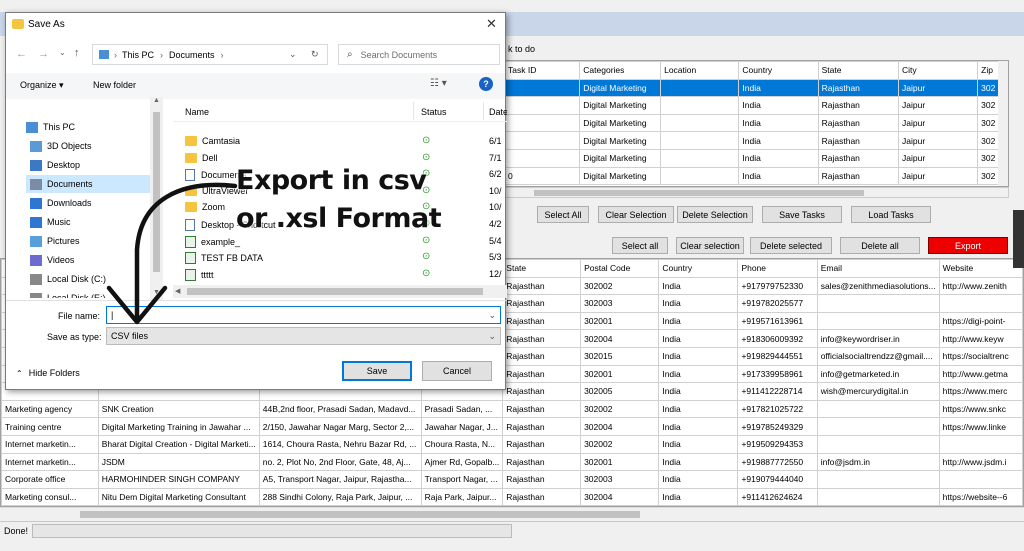 The image size is (1024, 551). I want to click on column-status: Status, so click(434, 112).